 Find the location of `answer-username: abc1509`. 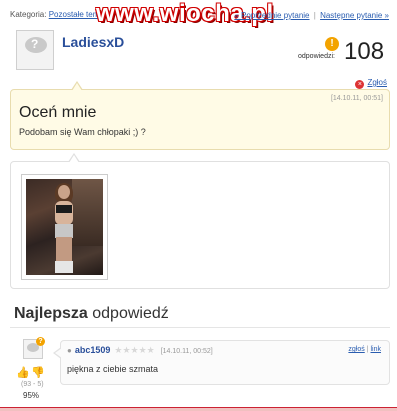

answer-username: abc1509 is located at coordinates (93, 350).